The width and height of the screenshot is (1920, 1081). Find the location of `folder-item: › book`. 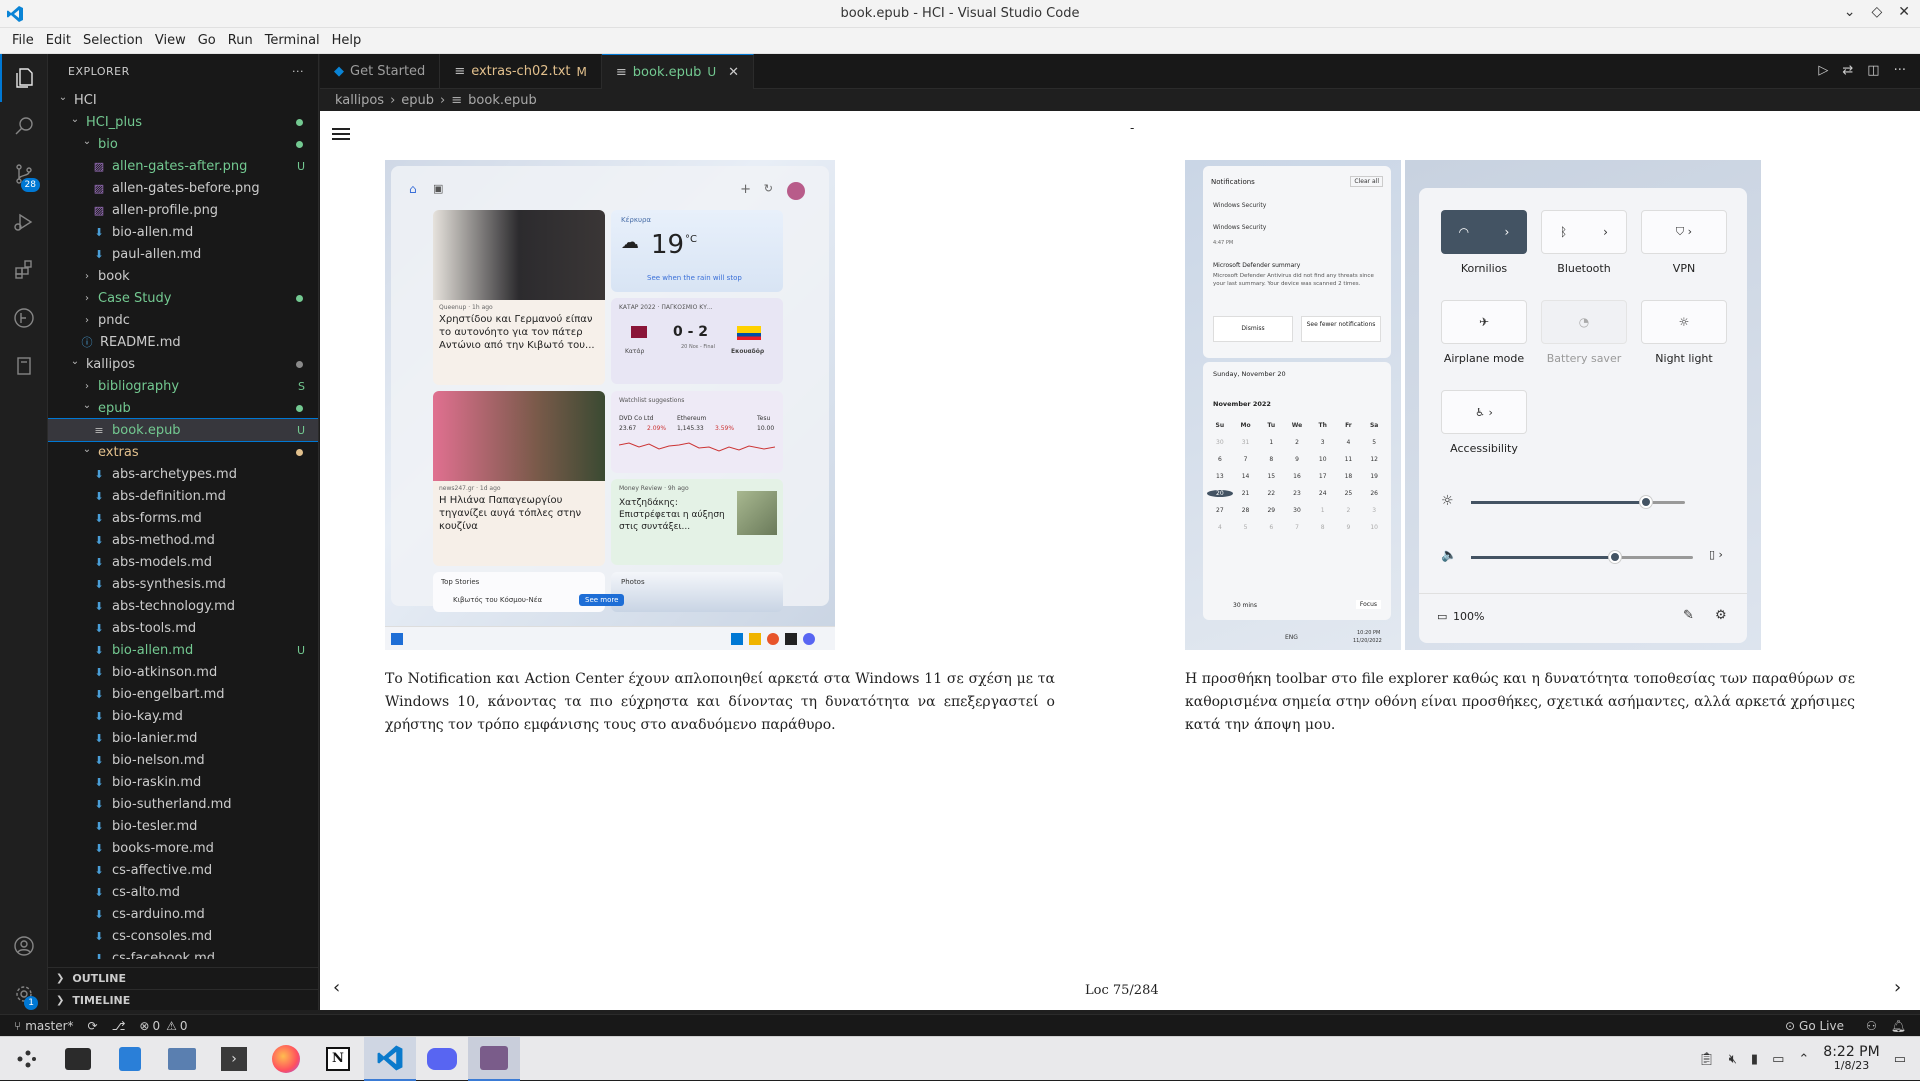

folder-item: › book is located at coordinates (183, 276).